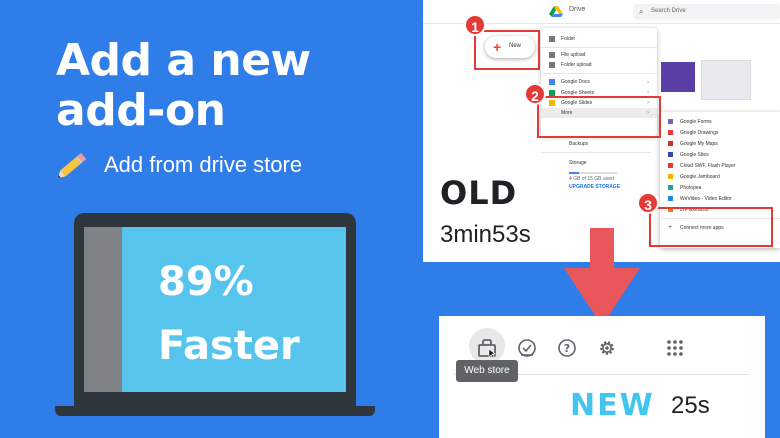 Image resolution: width=780 pixels, height=438 pixels. Describe the element at coordinates (670, 121) in the screenshot. I see `forms-icon` at that location.